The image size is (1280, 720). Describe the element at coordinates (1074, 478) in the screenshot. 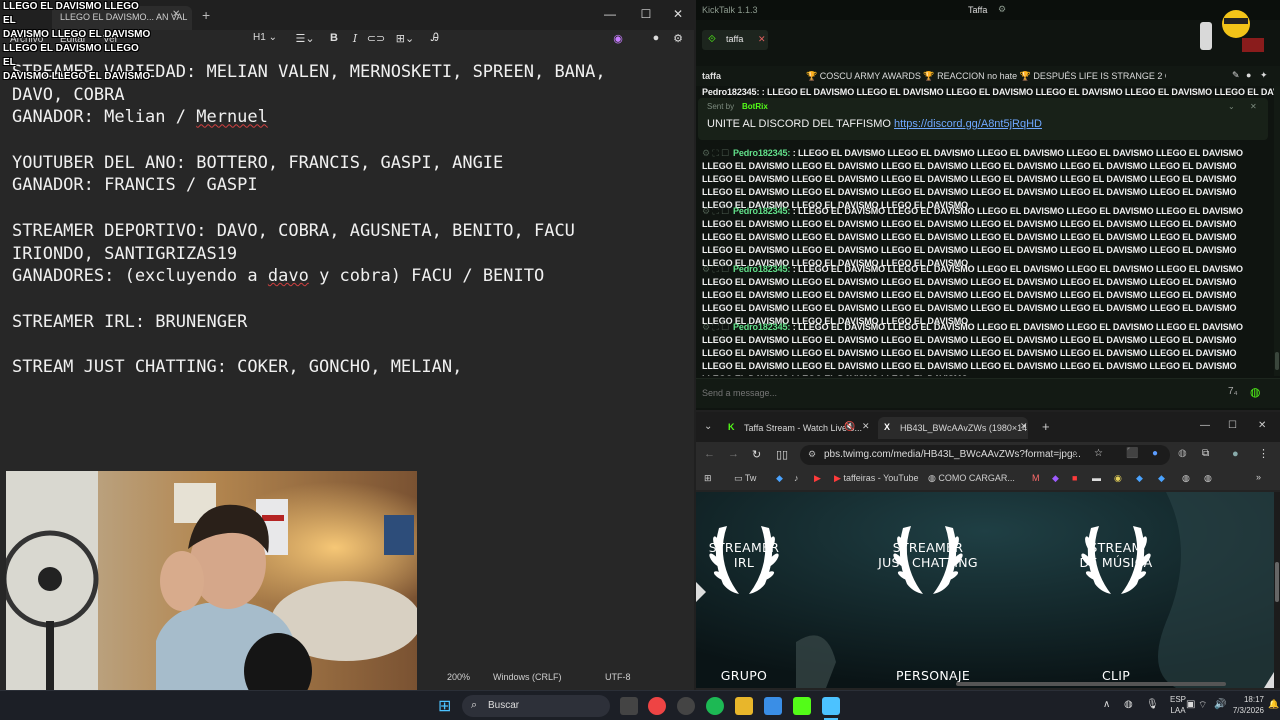

I see `bookmark-icon: ■` at that location.